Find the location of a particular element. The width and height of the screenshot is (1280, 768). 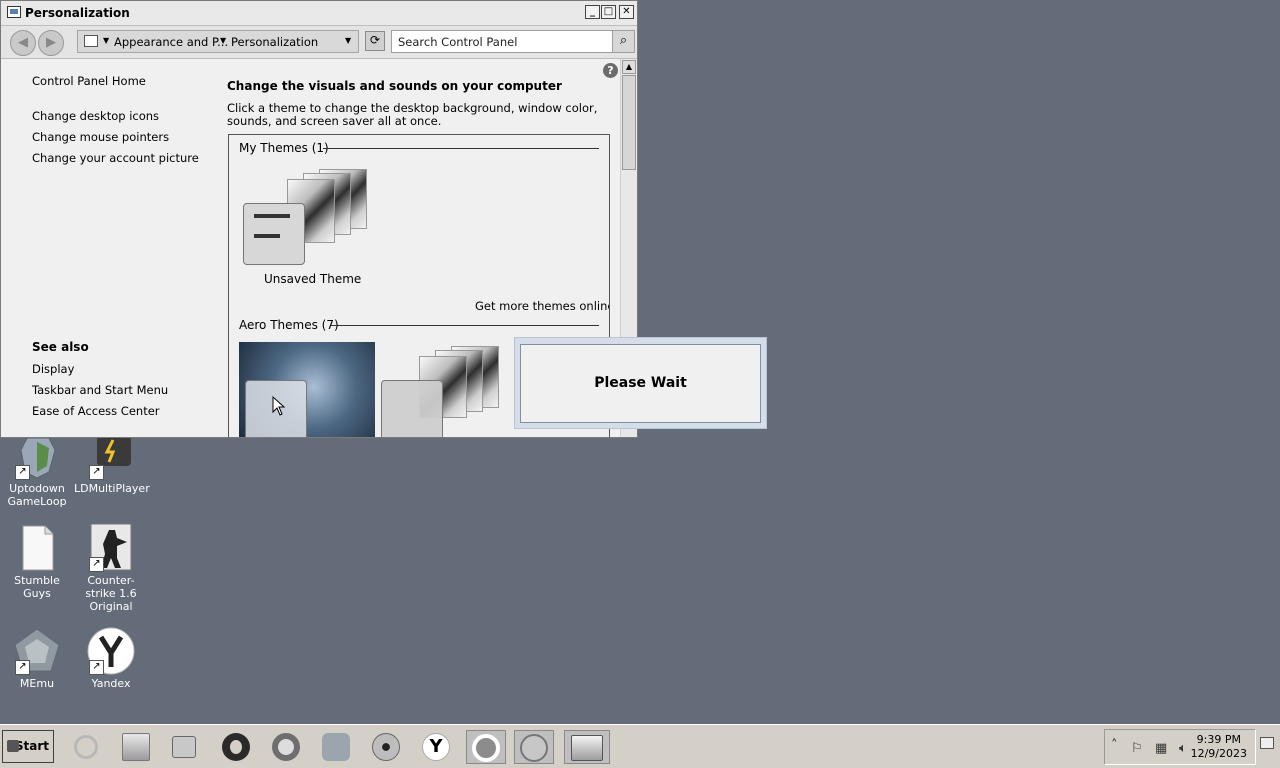

unsaved-theme-thumbnail is located at coordinates (308, 219).